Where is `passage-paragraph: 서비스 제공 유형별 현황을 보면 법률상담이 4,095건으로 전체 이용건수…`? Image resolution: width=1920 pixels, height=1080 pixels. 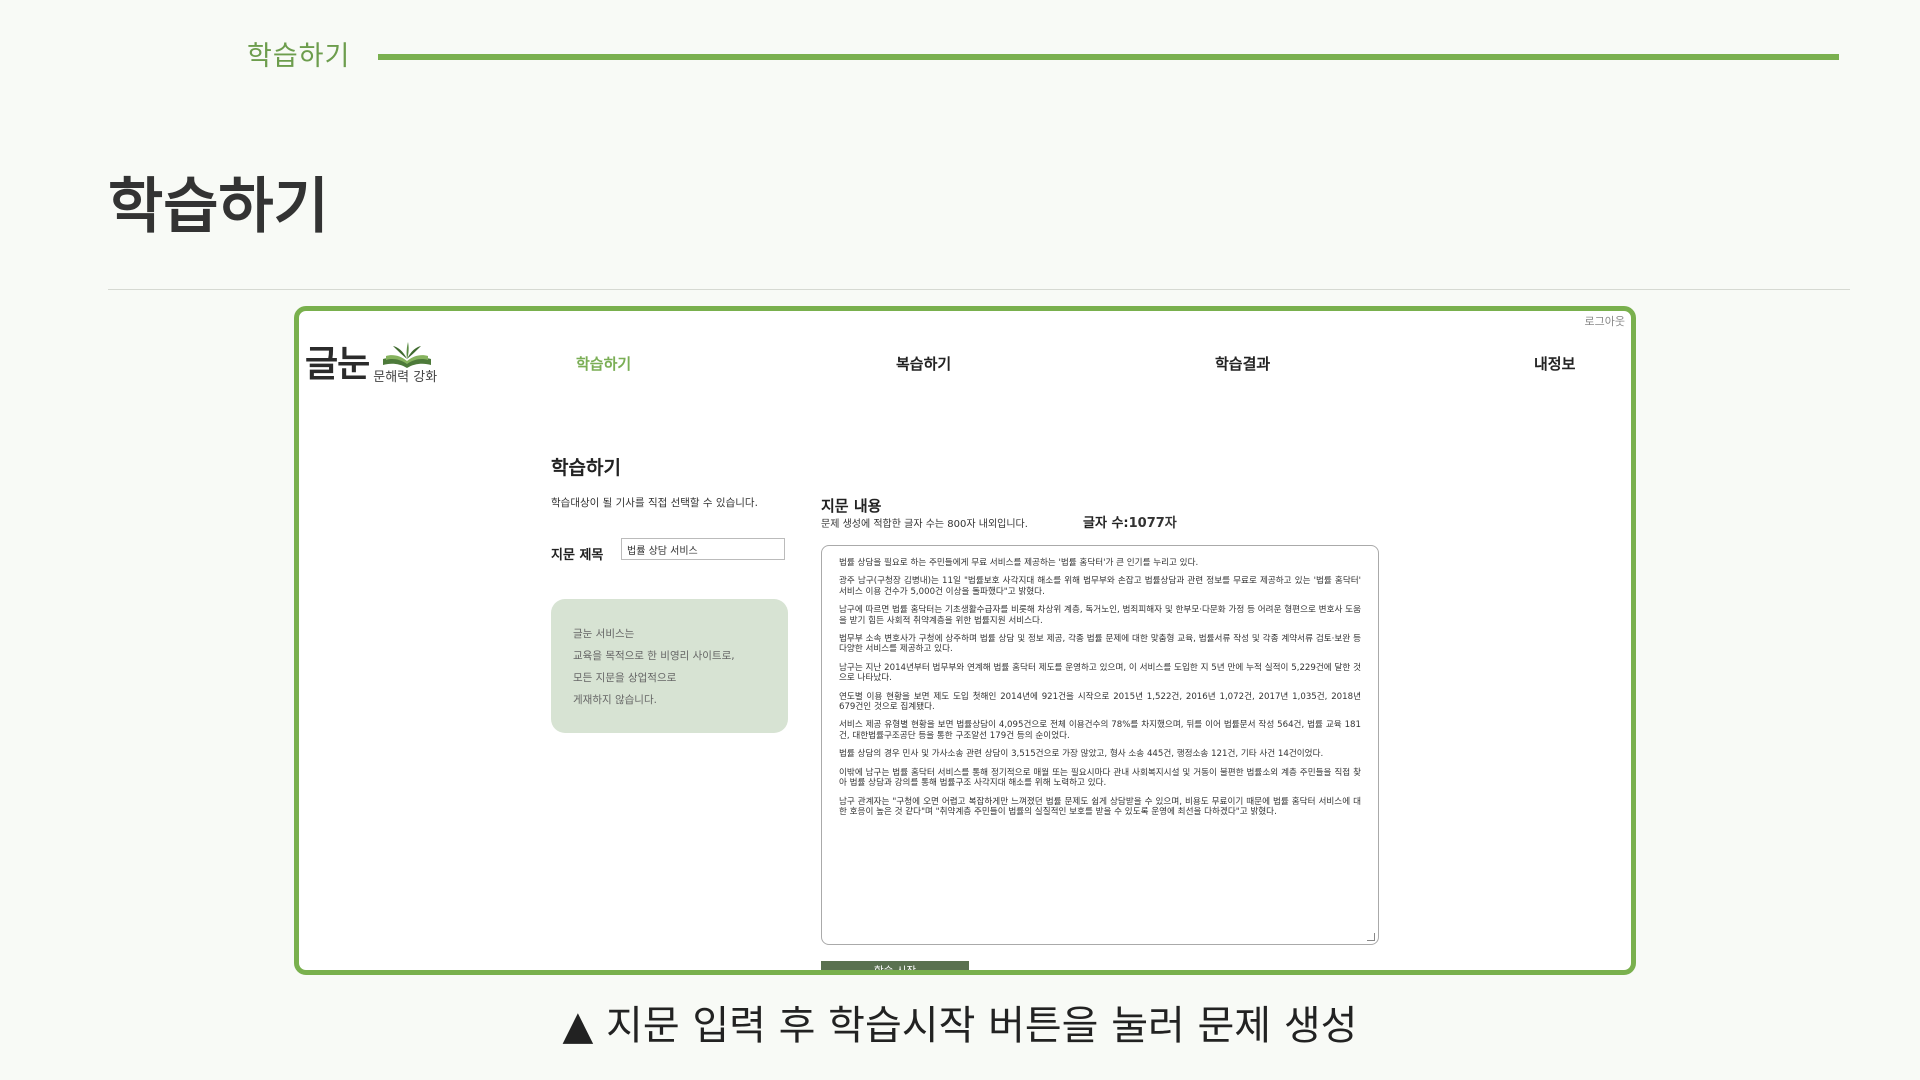 passage-paragraph: 서비스 제공 유형별 현황을 보면 법률상담이 4,095건으로 전체 이용건수… is located at coordinates (1100, 730).